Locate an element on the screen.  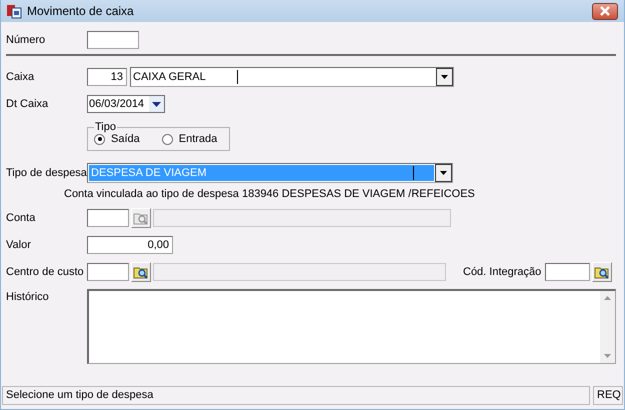
field-label: Dt Caixa is located at coordinates (28, 104).